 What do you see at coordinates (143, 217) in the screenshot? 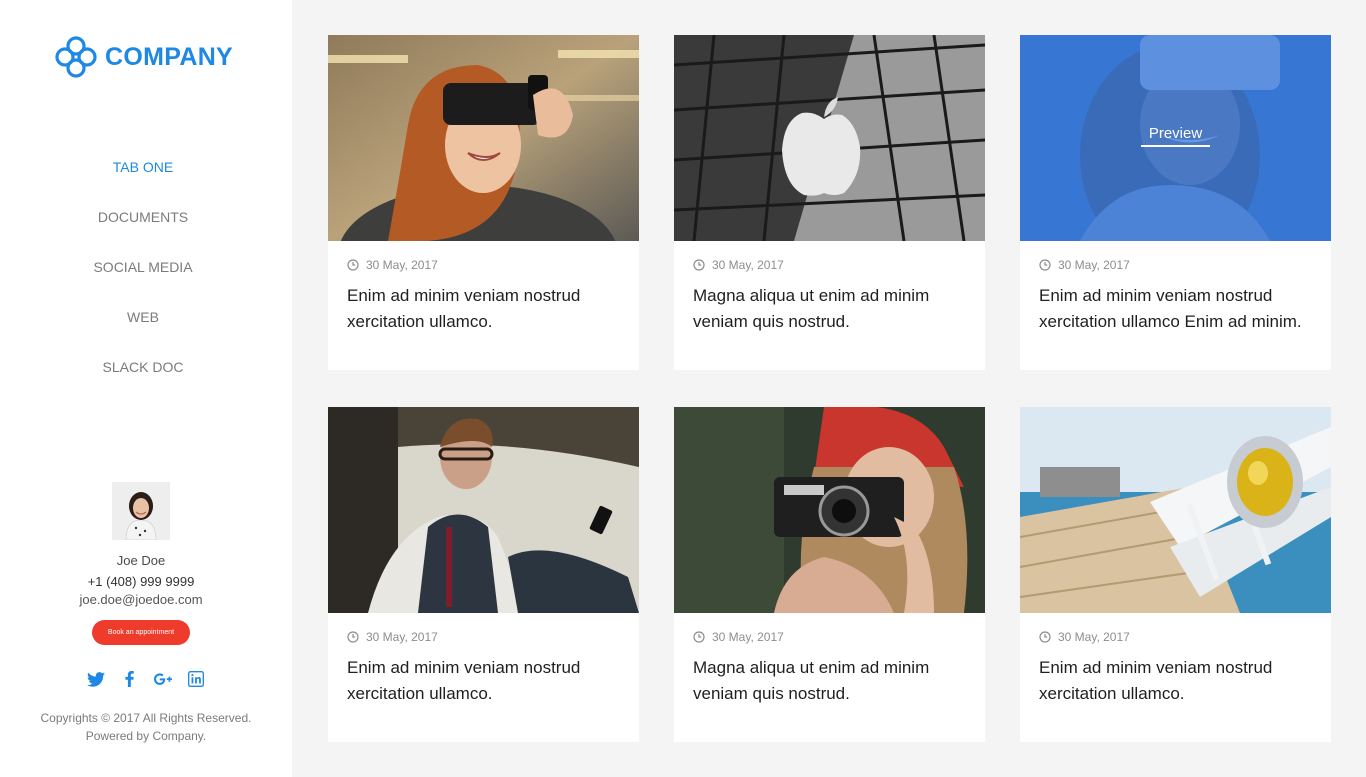
I see `nav-item-documents: DOCUMENTS` at bounding box center [143, 217].